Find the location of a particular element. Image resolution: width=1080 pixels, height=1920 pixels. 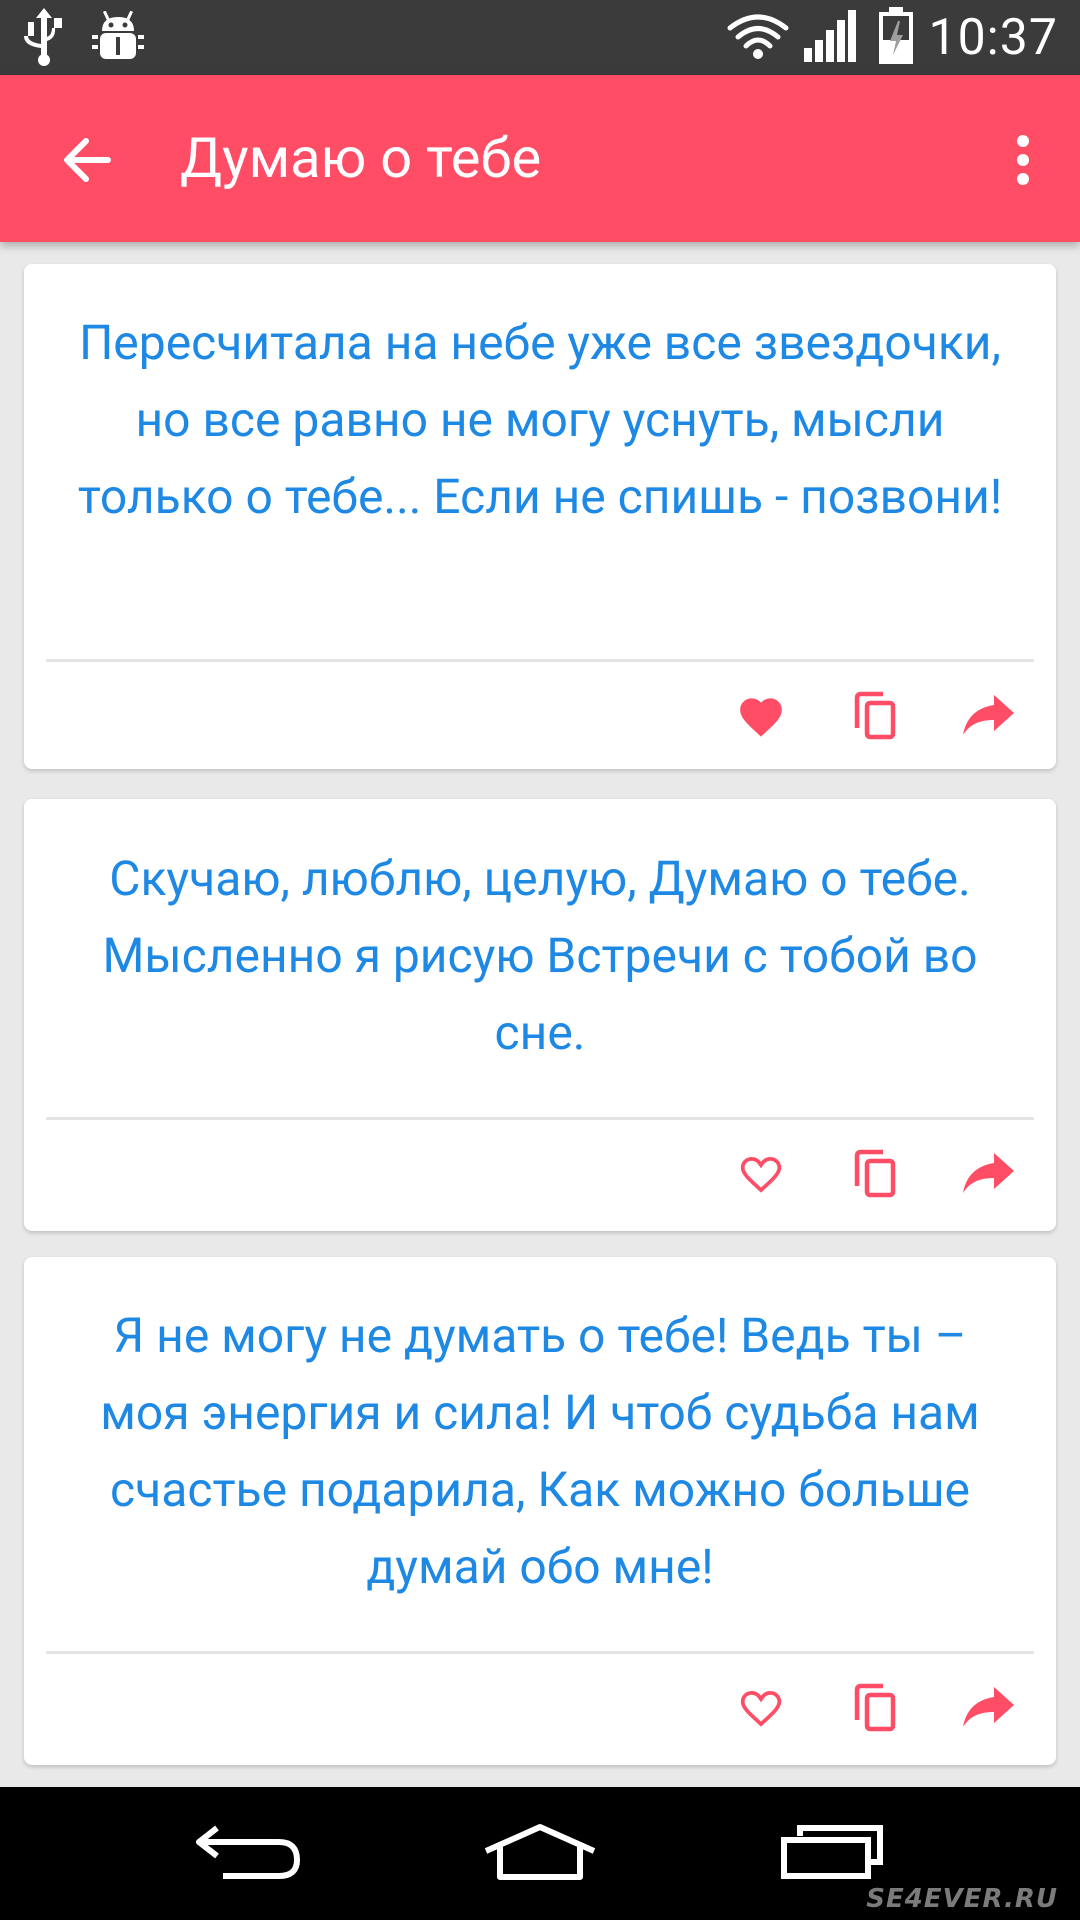

clock: 10:37 is located at coordinates (993, 37).